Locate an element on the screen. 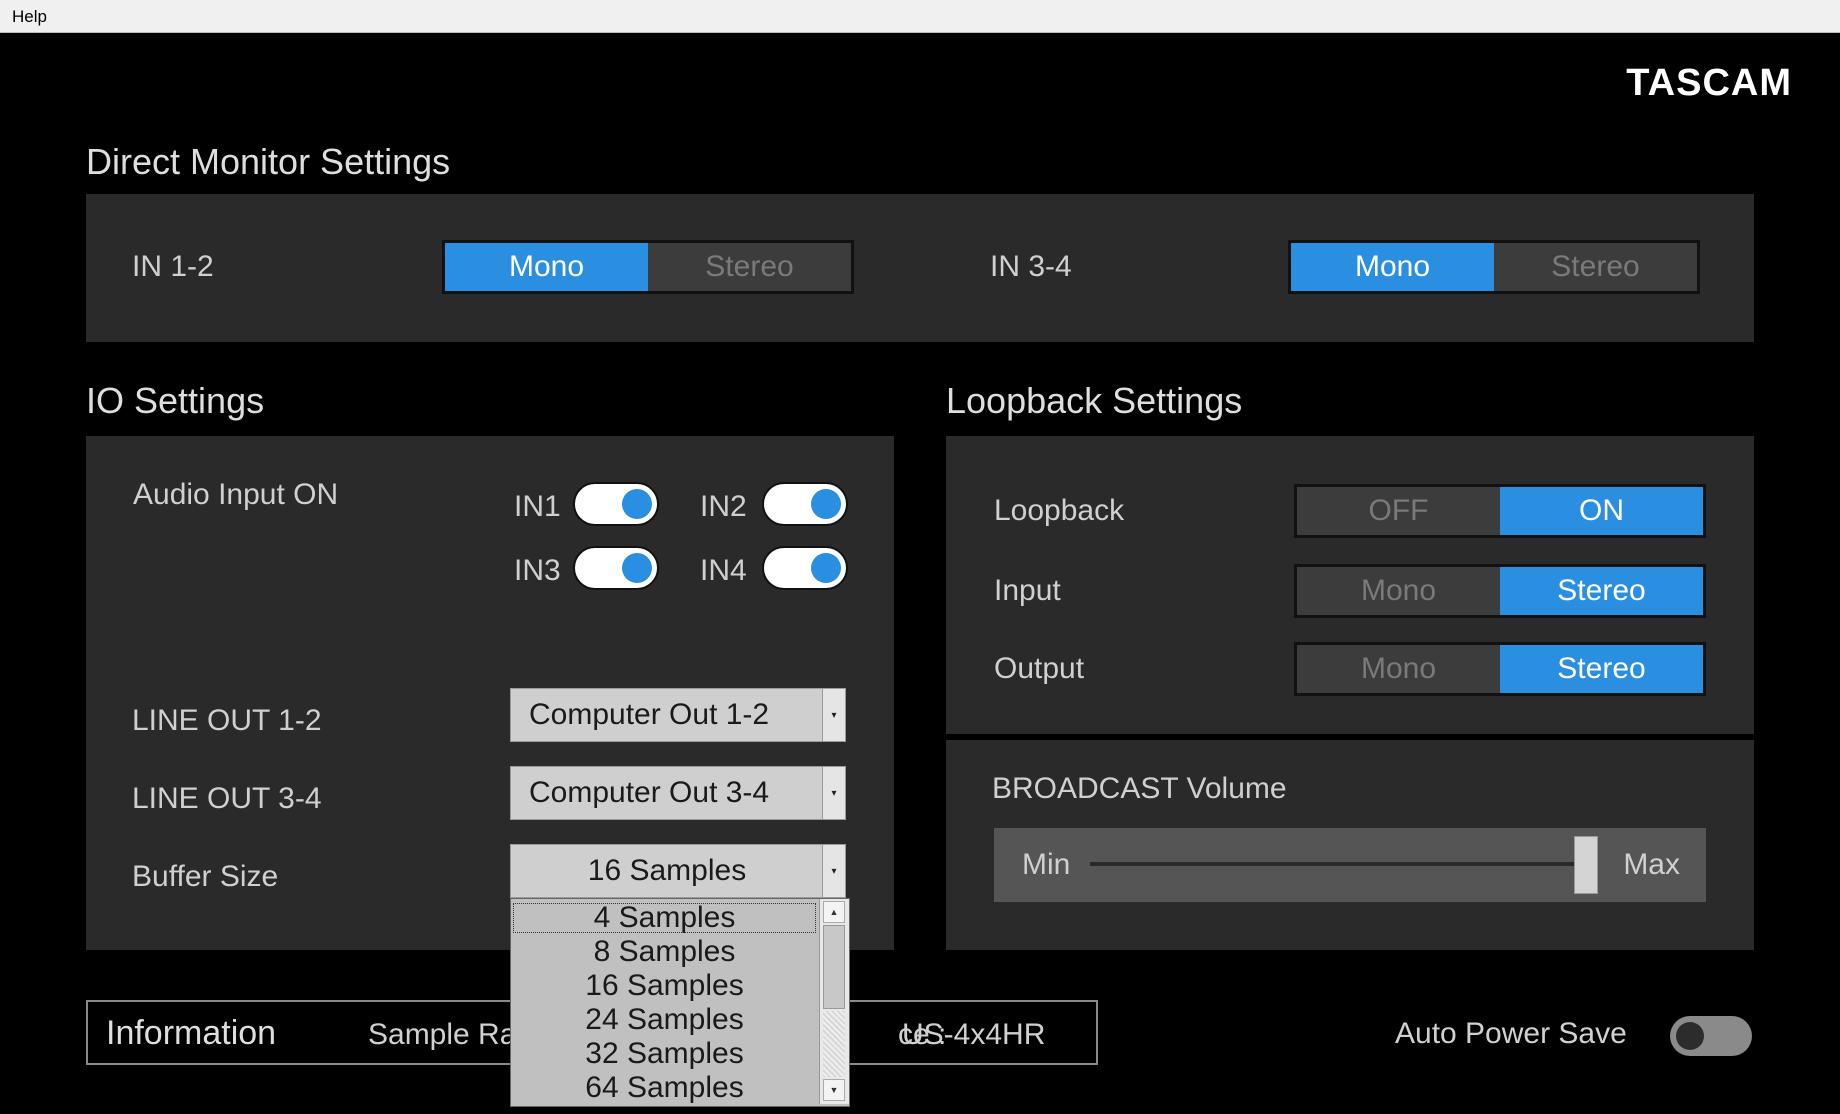 The image size is (1840, 1114). audio-input-label: Audio Input ON is located at coordinates (236, 494).